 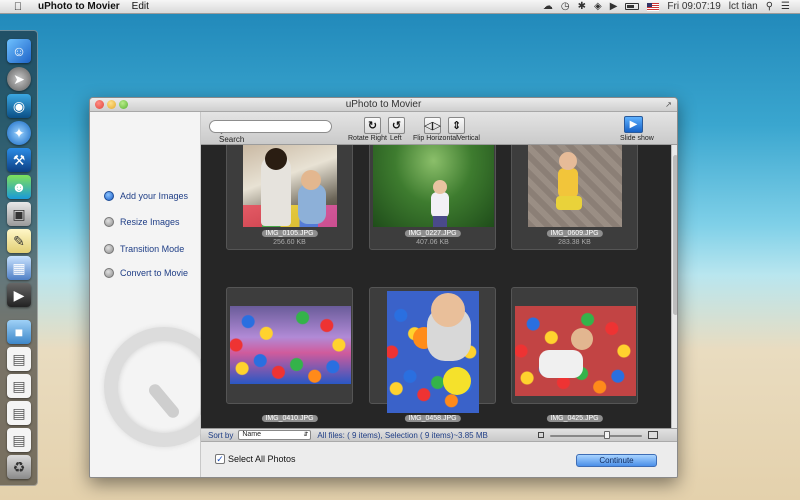 I want to click on rotate-left-label: Left, so click(x=396, y=138).